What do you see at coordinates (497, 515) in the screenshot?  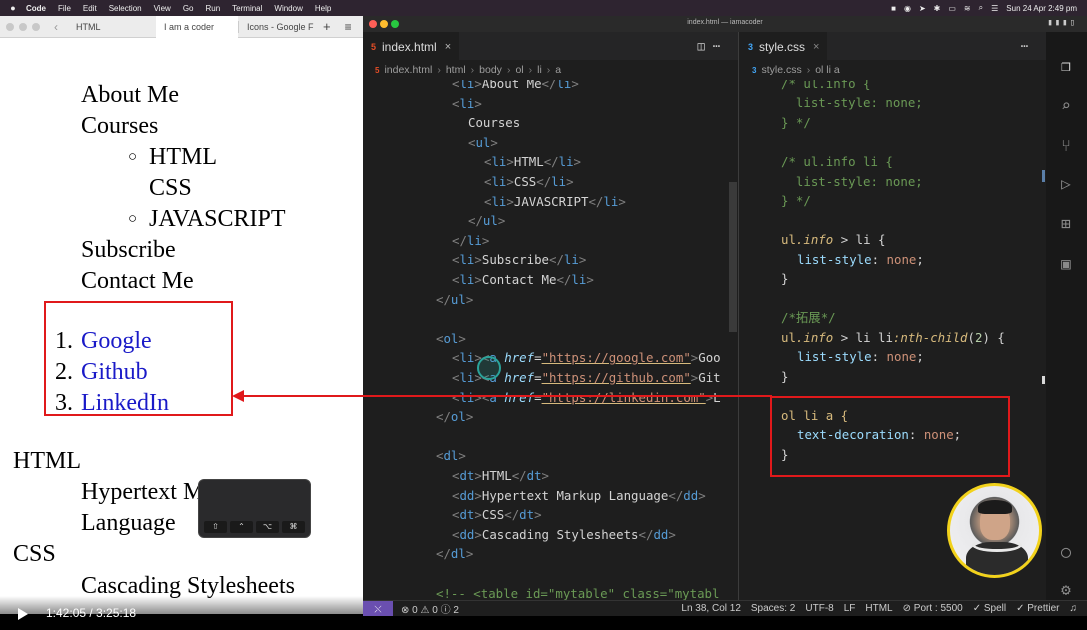 I see `code-line: <dt>CSS</dt>` at bounding box center [497, 515].